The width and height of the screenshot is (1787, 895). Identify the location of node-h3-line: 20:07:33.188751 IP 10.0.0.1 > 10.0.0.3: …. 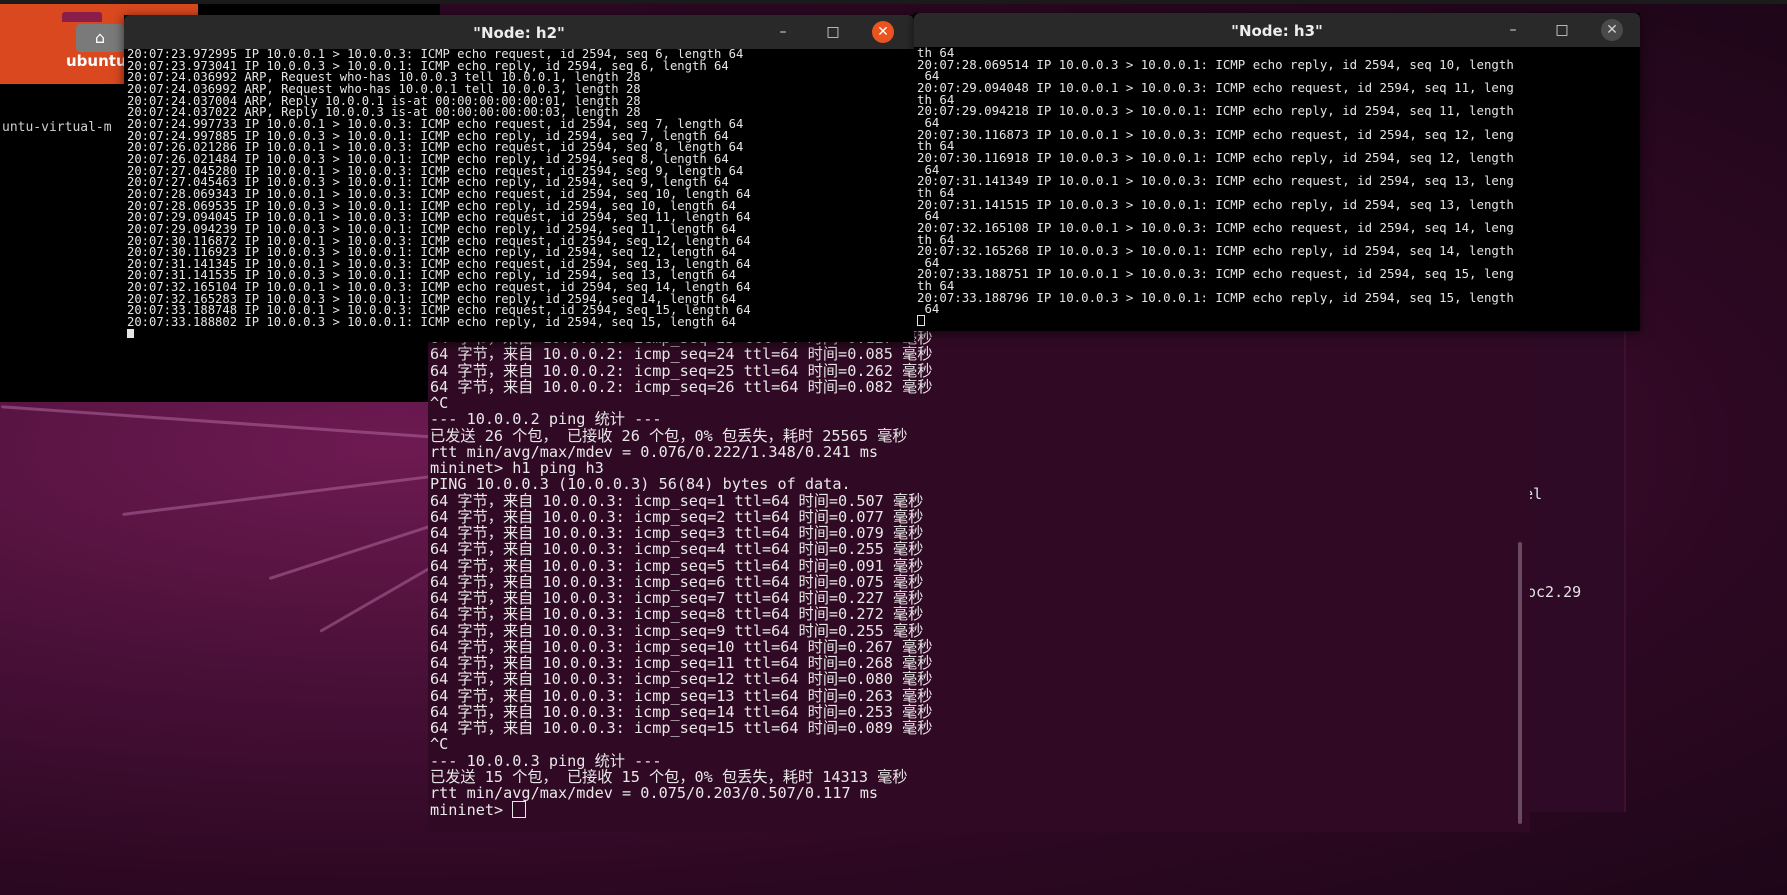
(1215, 274).